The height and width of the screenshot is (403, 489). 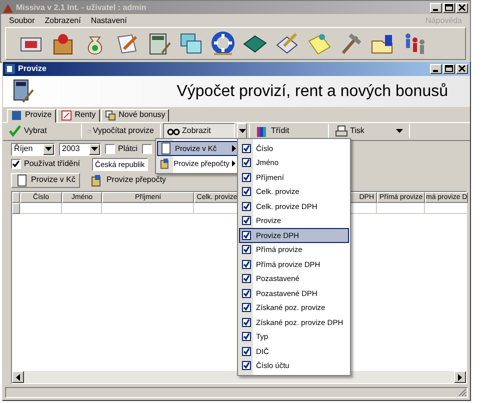 I want to click on horizontal-scrollbar, so click(x=239, y=377).